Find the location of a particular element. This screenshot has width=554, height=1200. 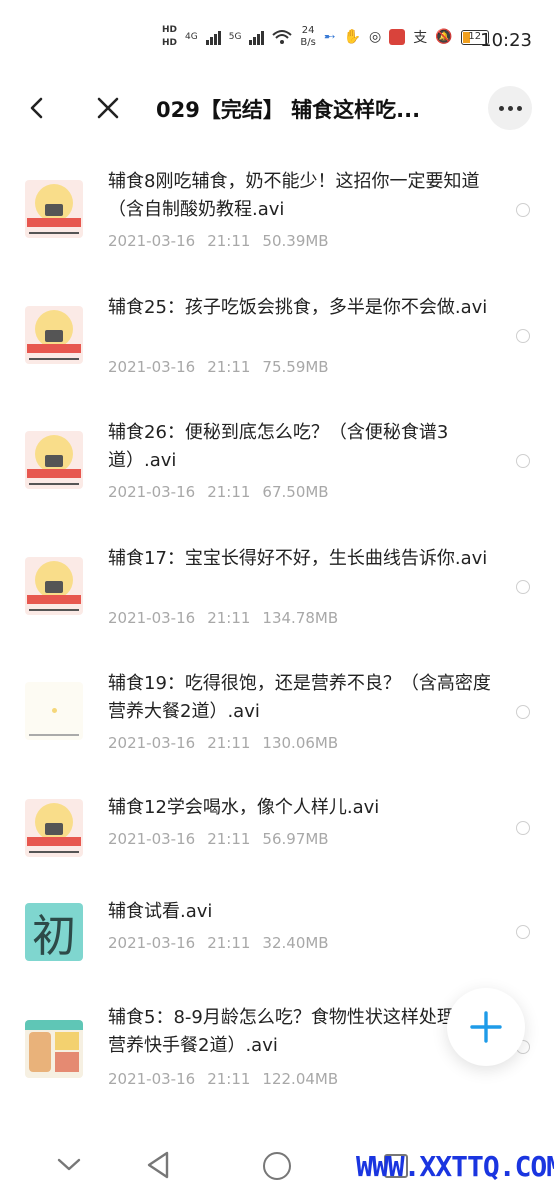

file-meta: 2021-03-16 21:11 75.59MB is located at coordinates (224, 367).